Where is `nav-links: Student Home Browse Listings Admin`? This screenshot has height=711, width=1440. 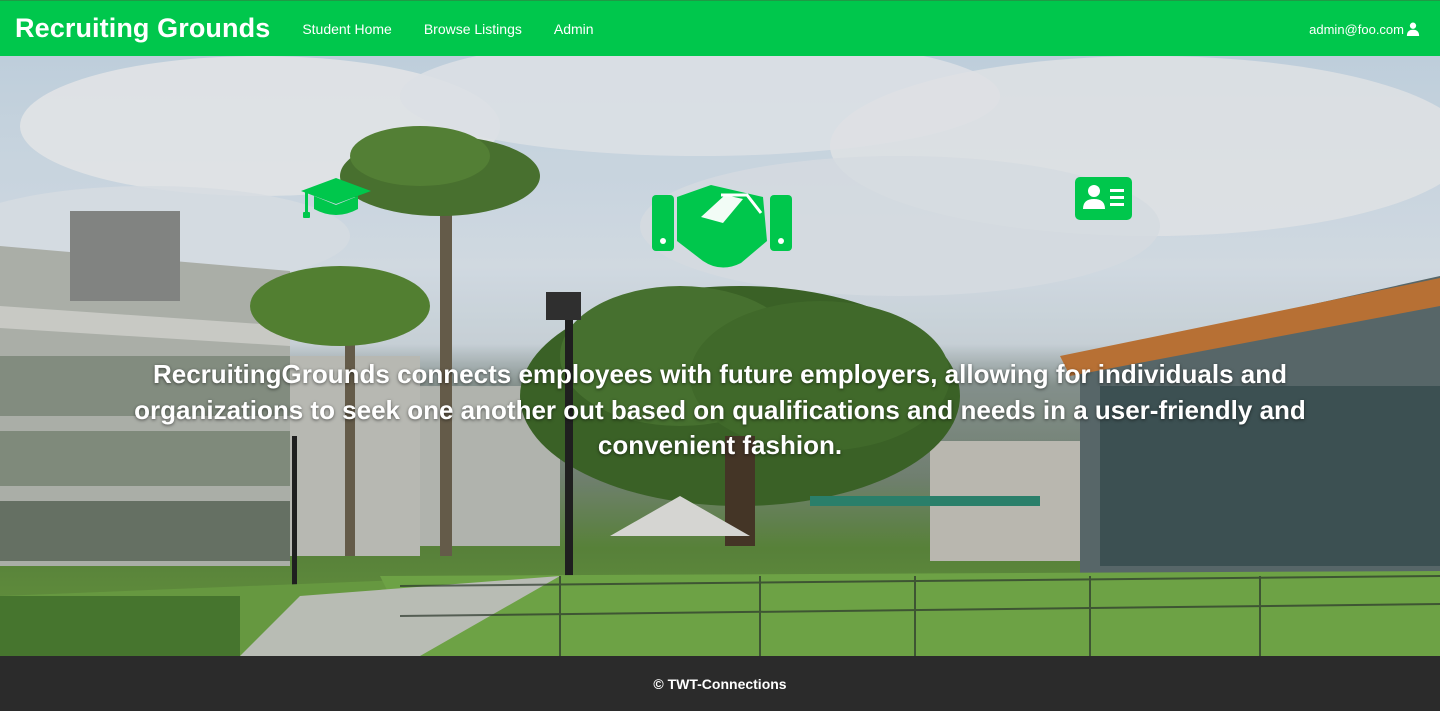
nav-links: Student Home Browse Listings Admin is located at coordinates (447, 29).